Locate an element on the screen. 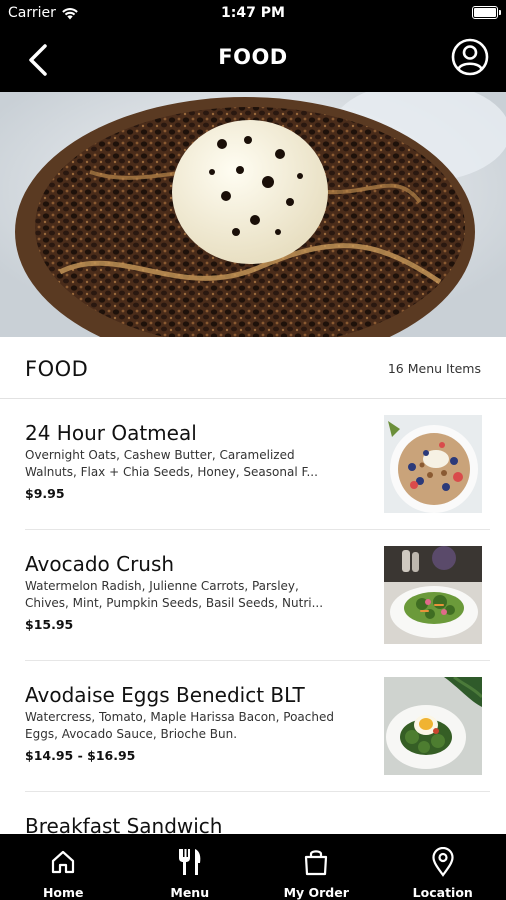 Image resolution: width=506 pixels, height=900 pixels. nav-bar: FOOD is located at coordinates (253, 60).